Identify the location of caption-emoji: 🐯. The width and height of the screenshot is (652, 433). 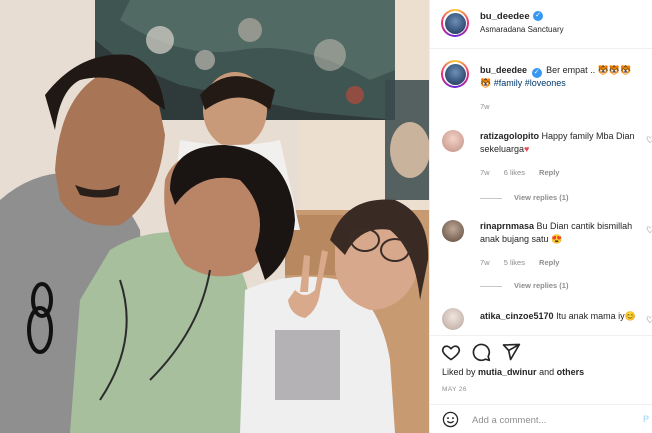
(486, 83).